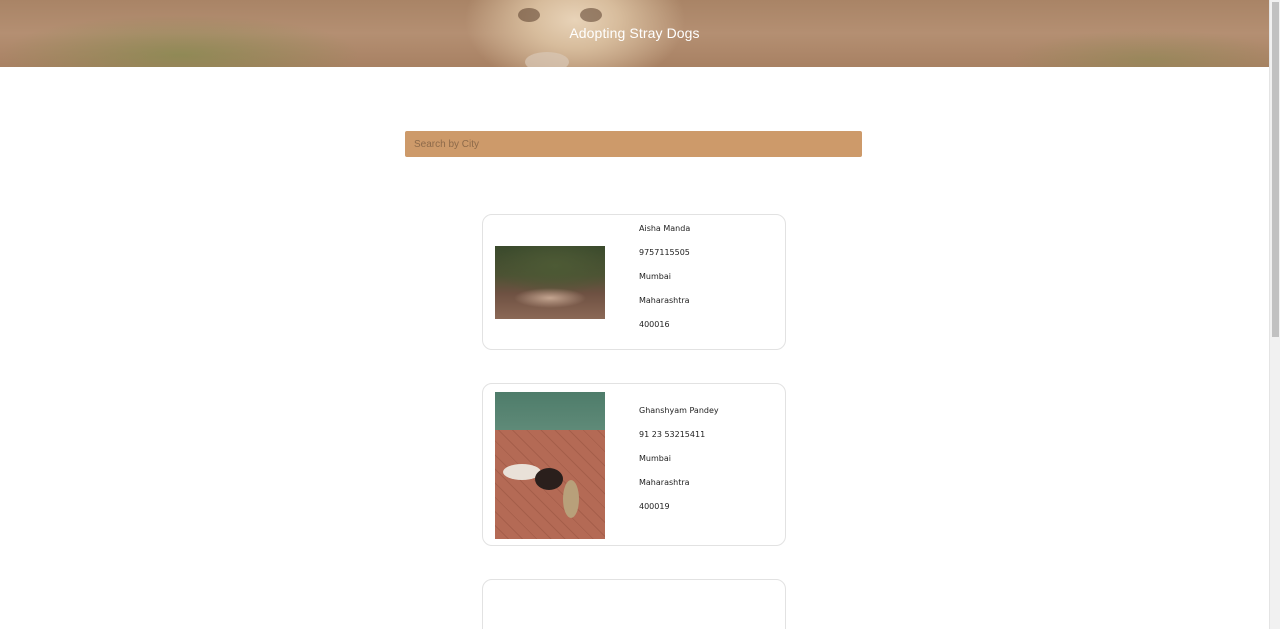  What do you see at coordinates (664, 252) in the screenshot?
I see `owner-phone: 9757115505` at bounding box center [664, 252].